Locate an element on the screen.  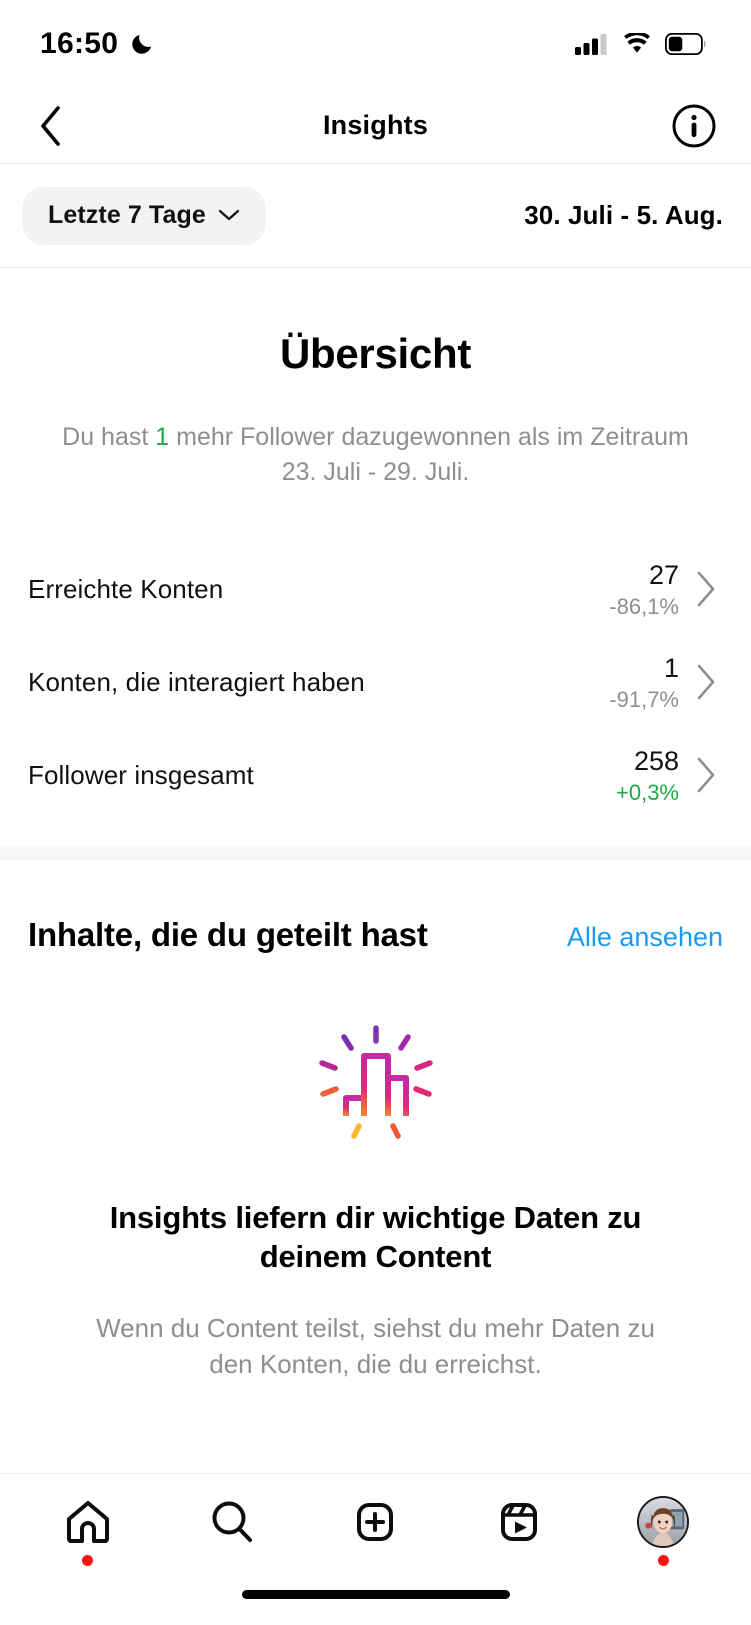
metric-right: 27 -86,1% is located at coordinates (666, 590).